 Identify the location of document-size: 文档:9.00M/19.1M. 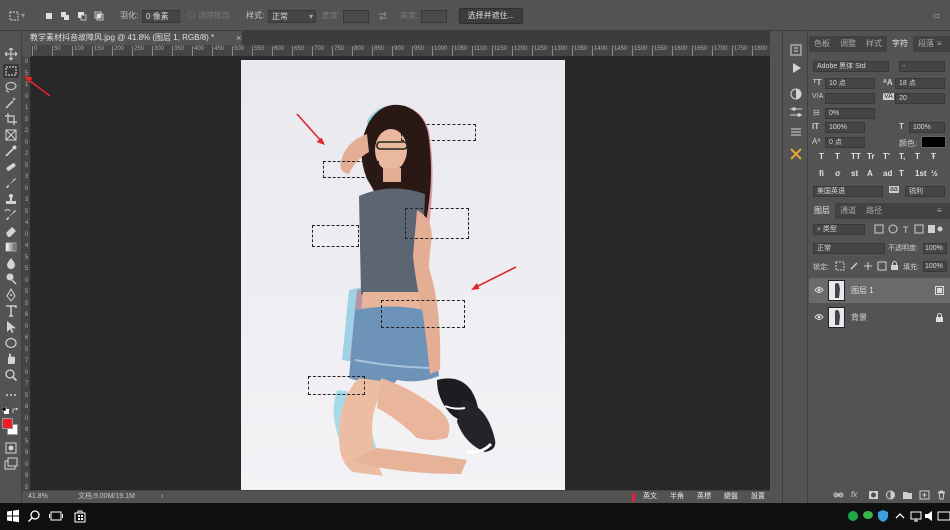
(106, 497).